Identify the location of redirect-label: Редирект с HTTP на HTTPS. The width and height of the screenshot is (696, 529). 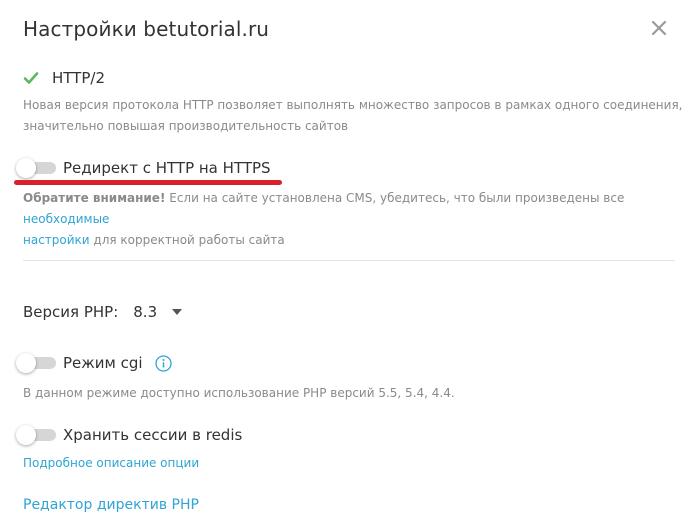
(167, 168).